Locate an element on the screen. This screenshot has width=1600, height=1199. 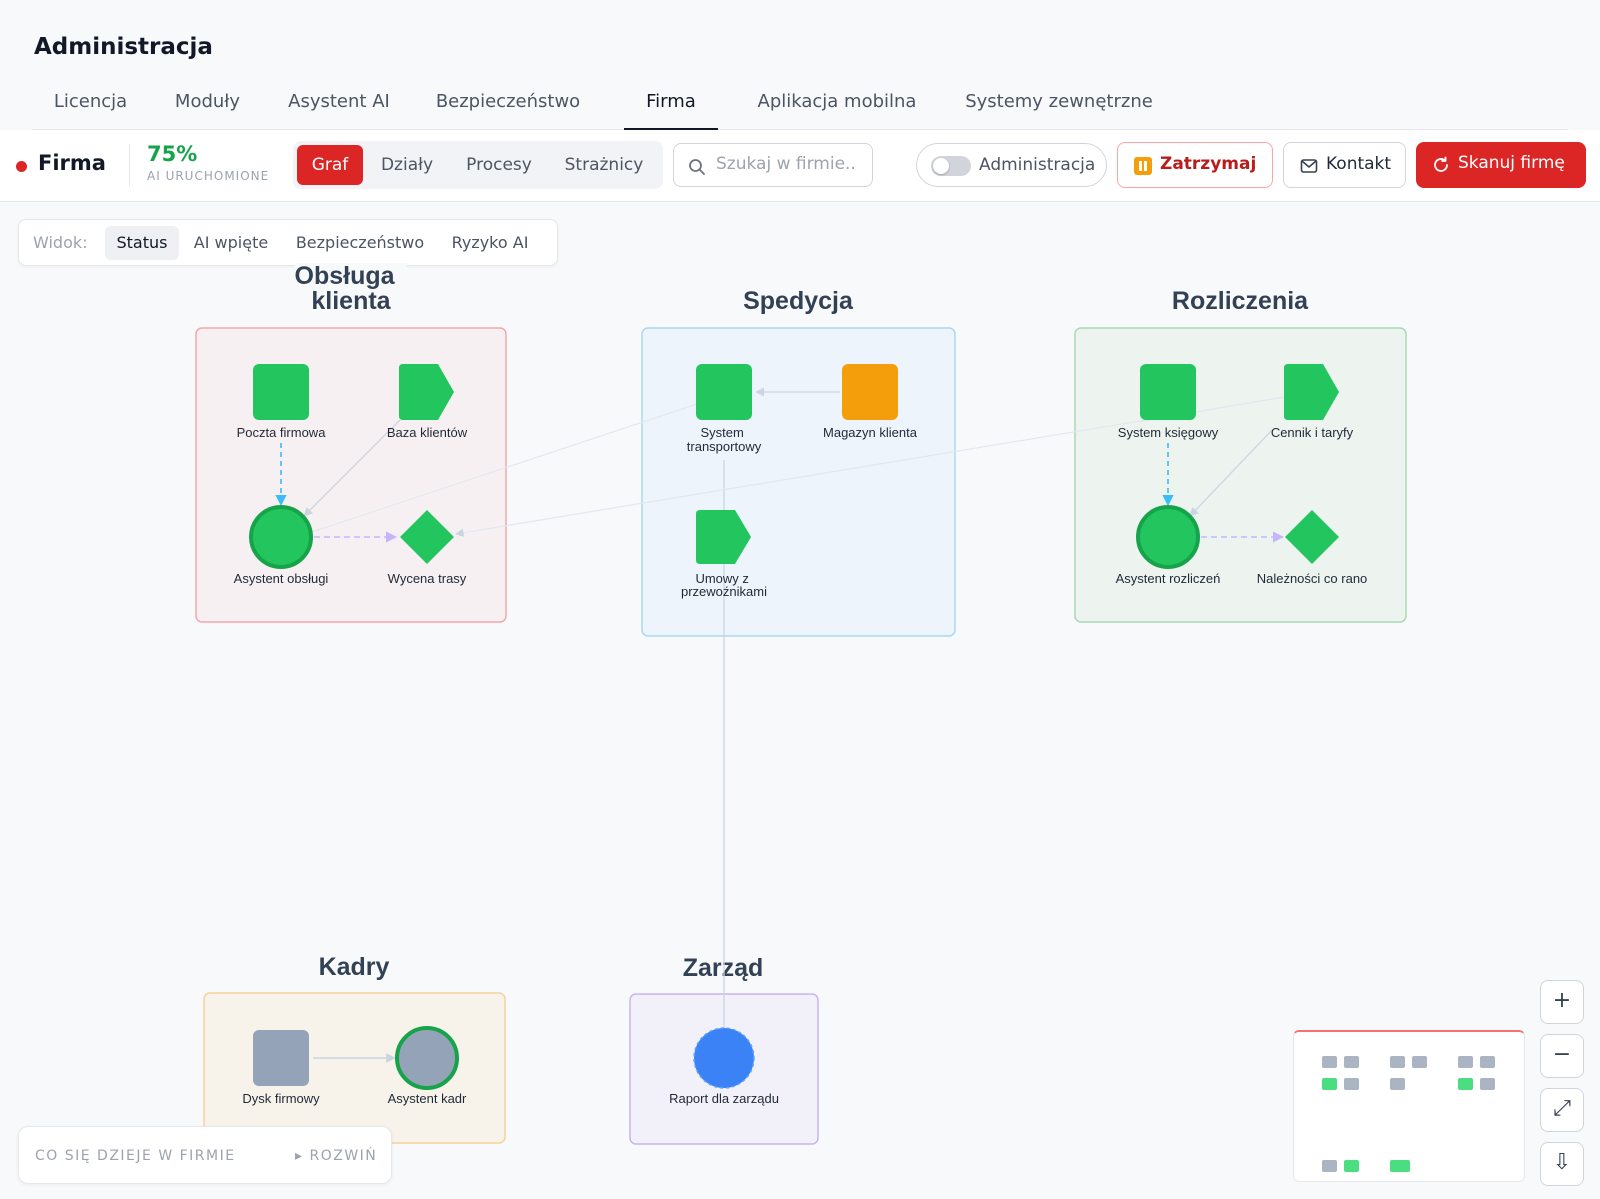
node-system-transportowy: System transportowy is located at coordinates (724, 409).